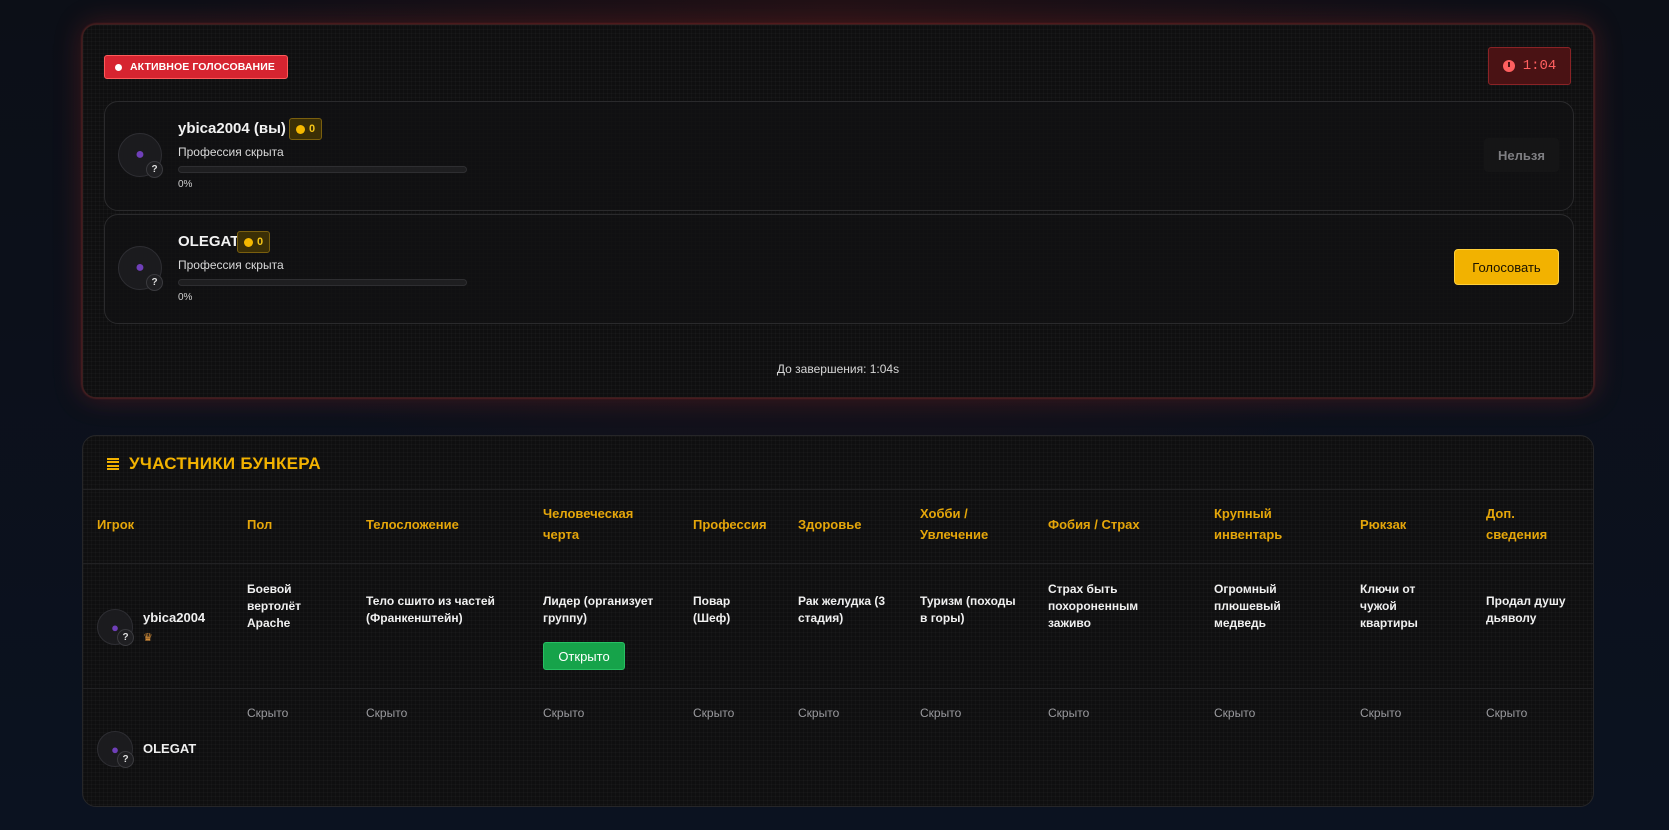  What do you see at coordinates (1521, 155) in the screenshot?
I see `vote-disabled-button: Нельзя` at bounding box center [1521, 155].